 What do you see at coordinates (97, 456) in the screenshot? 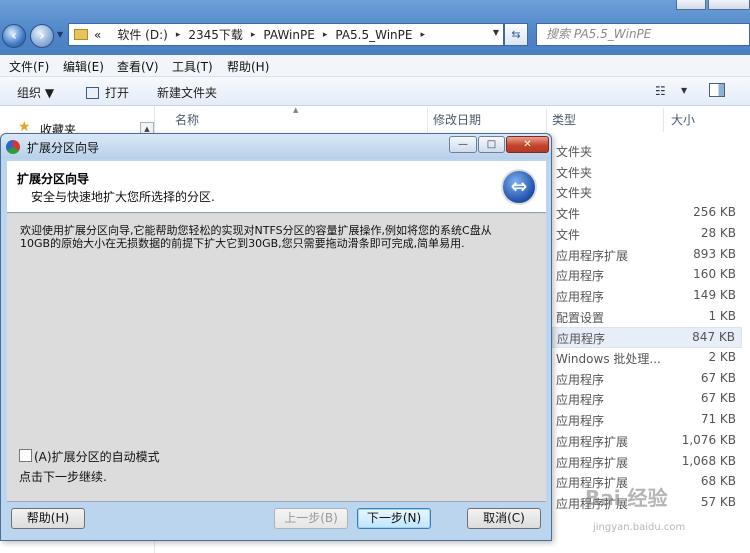
I see `auto-mode-label: (A)扩展分区的自动模式` at bounding box center [97, 456].